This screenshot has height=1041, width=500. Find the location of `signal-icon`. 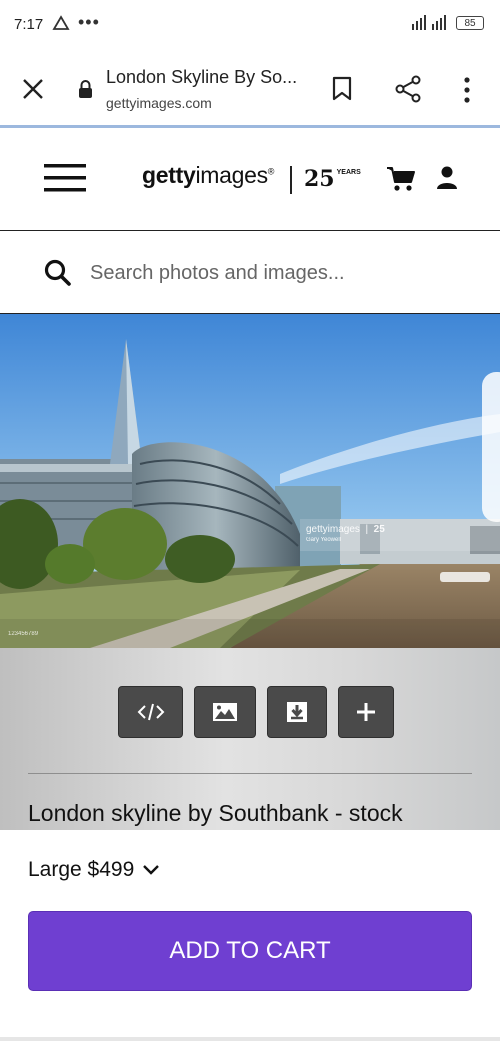

signal-icon is located at coordinates (429, 22).